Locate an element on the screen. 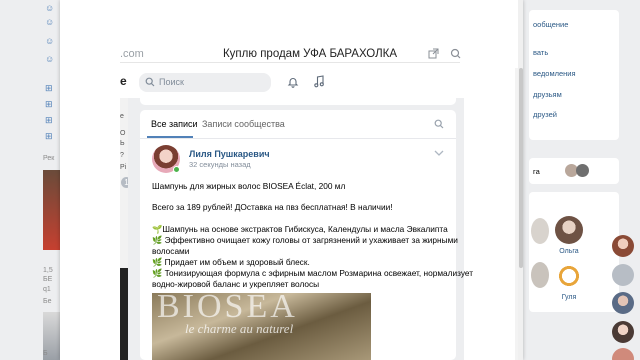 Image resolution: width=640 pixels, height=360 pixels. url-fragment: .com is located at coordinates (132, 54).